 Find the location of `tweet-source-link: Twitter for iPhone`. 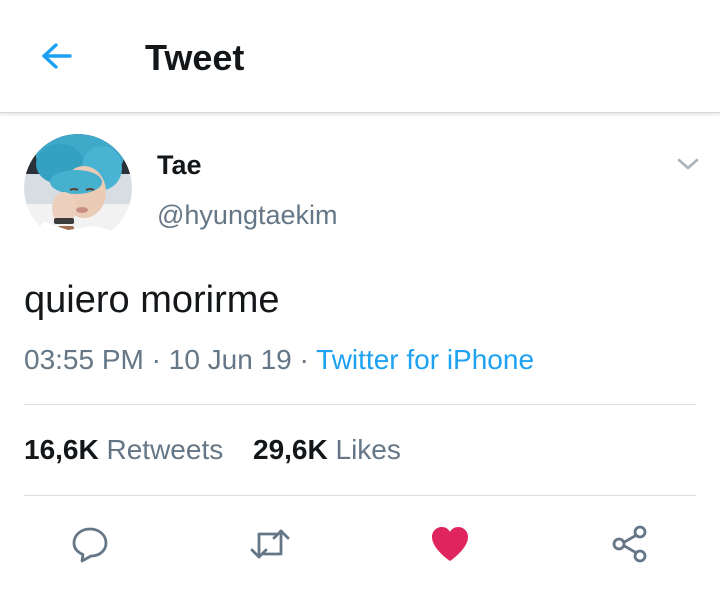

tweet-source-link: Twitter for iPhone is located at coordinates (425, 359).